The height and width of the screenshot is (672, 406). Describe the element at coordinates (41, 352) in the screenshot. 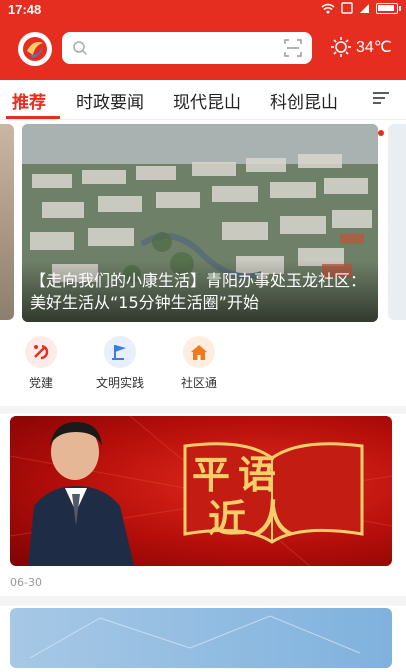

I see `party-flag-icon` at that location.